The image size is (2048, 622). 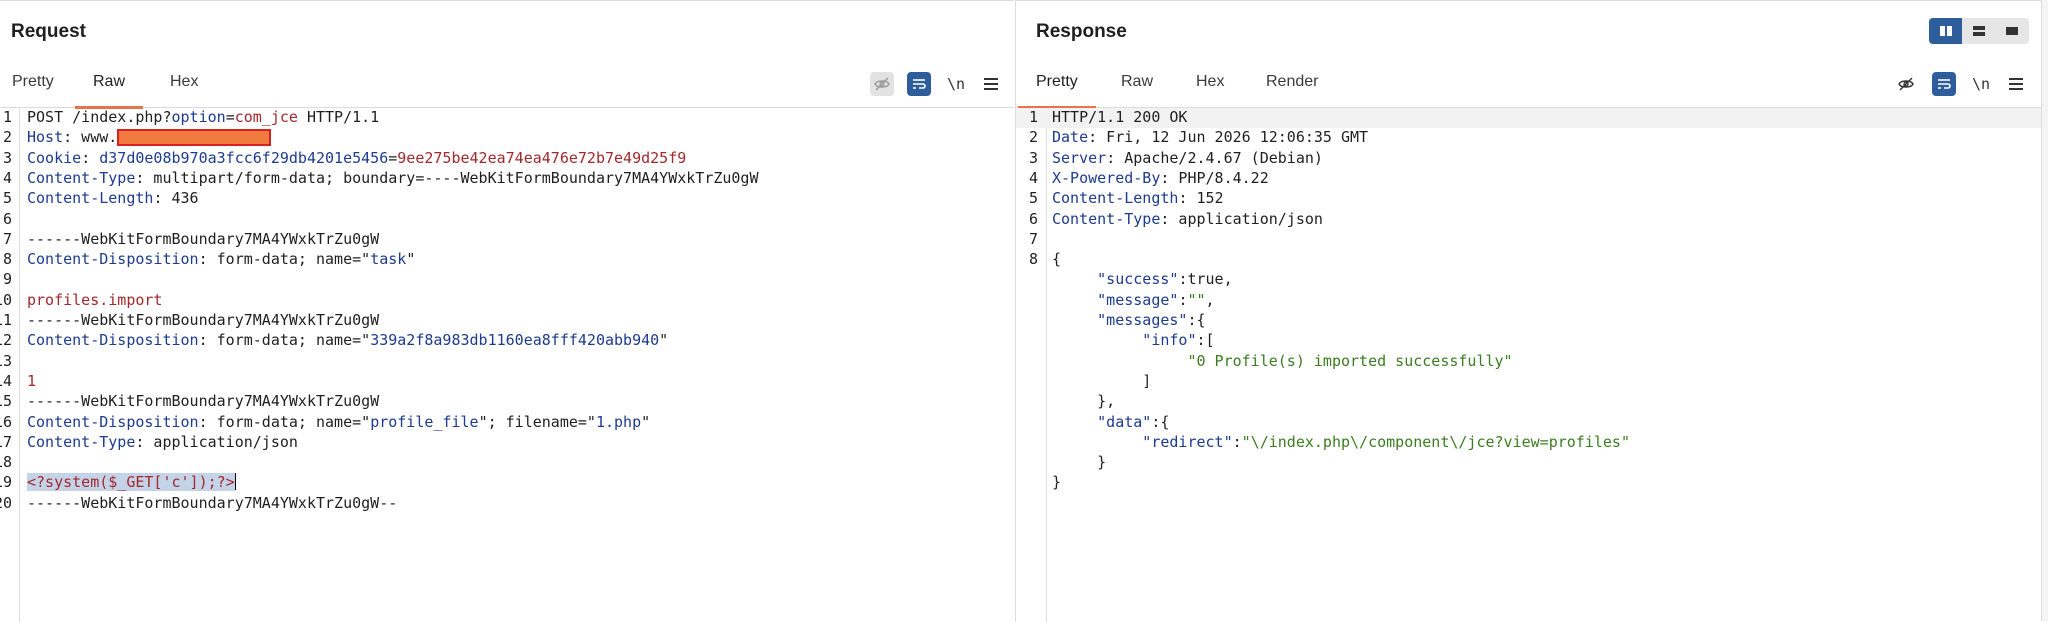 I want to click on code-token: profiles.import, so click(x=95, y=299).